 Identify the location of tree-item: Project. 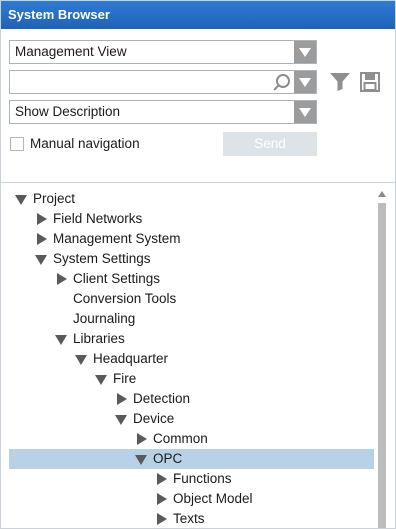
(191, 199).